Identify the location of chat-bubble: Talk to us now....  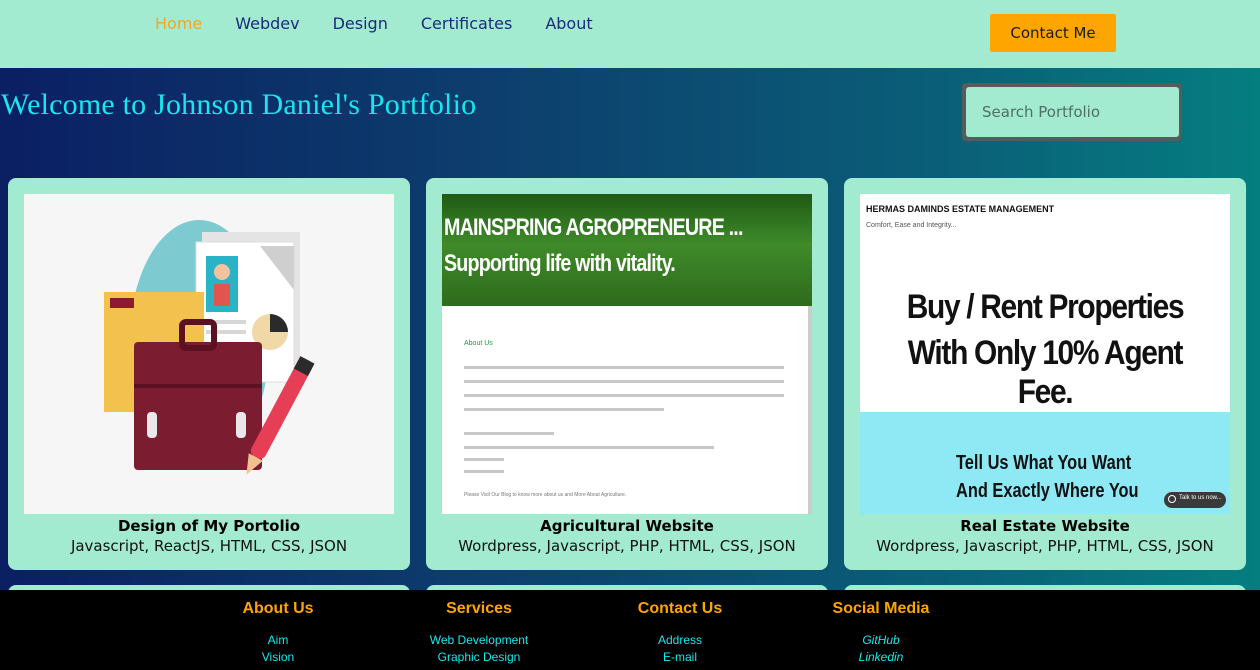
(1195, 500).